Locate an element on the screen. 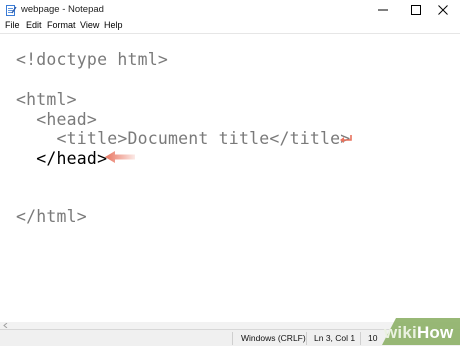 The height and width of the screenshot is (346, 460). code-line-head-close: </head> is located at coordinates (62, 158).